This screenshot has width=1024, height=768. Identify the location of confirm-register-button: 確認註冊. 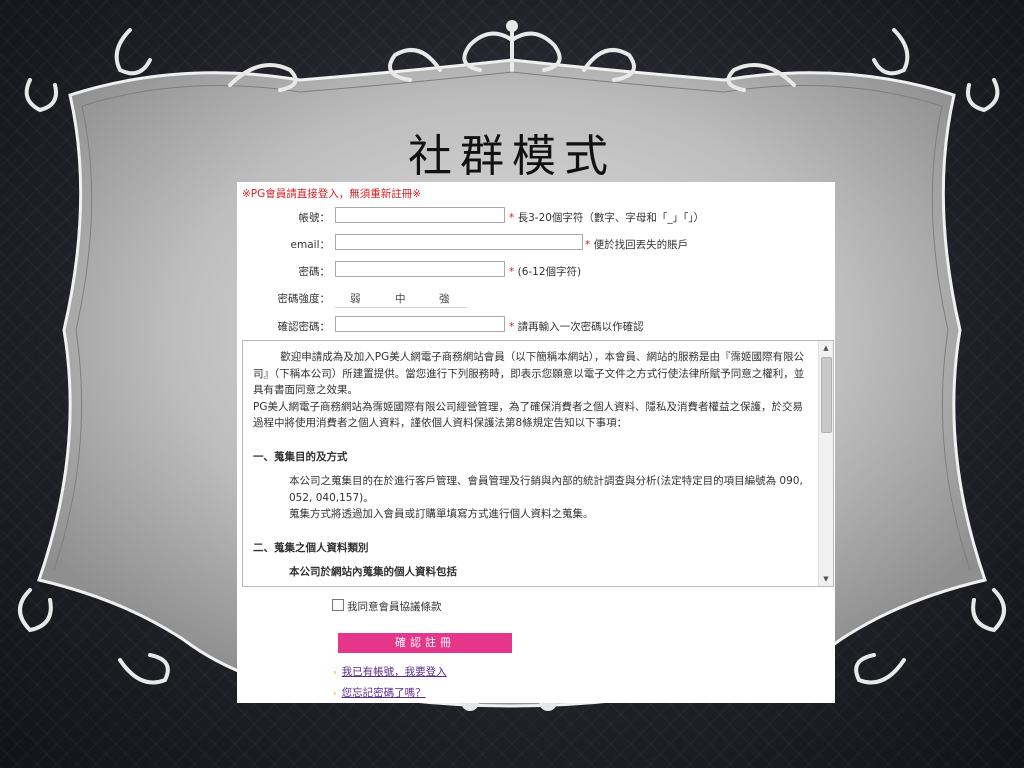
(425, 643).